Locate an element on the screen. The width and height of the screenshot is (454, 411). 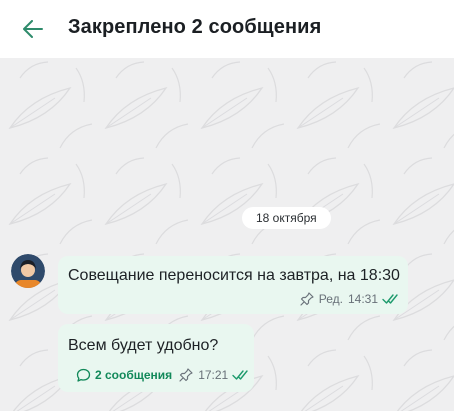
message-time: 14:31 is located at coordinates (362, 299).